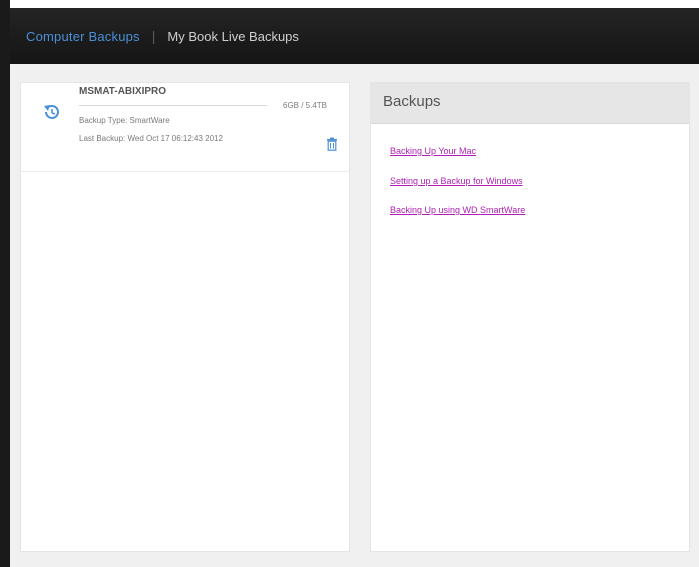 This screenshot has height=567, width=699. I want to click on trash-icon, so click(332, 144).